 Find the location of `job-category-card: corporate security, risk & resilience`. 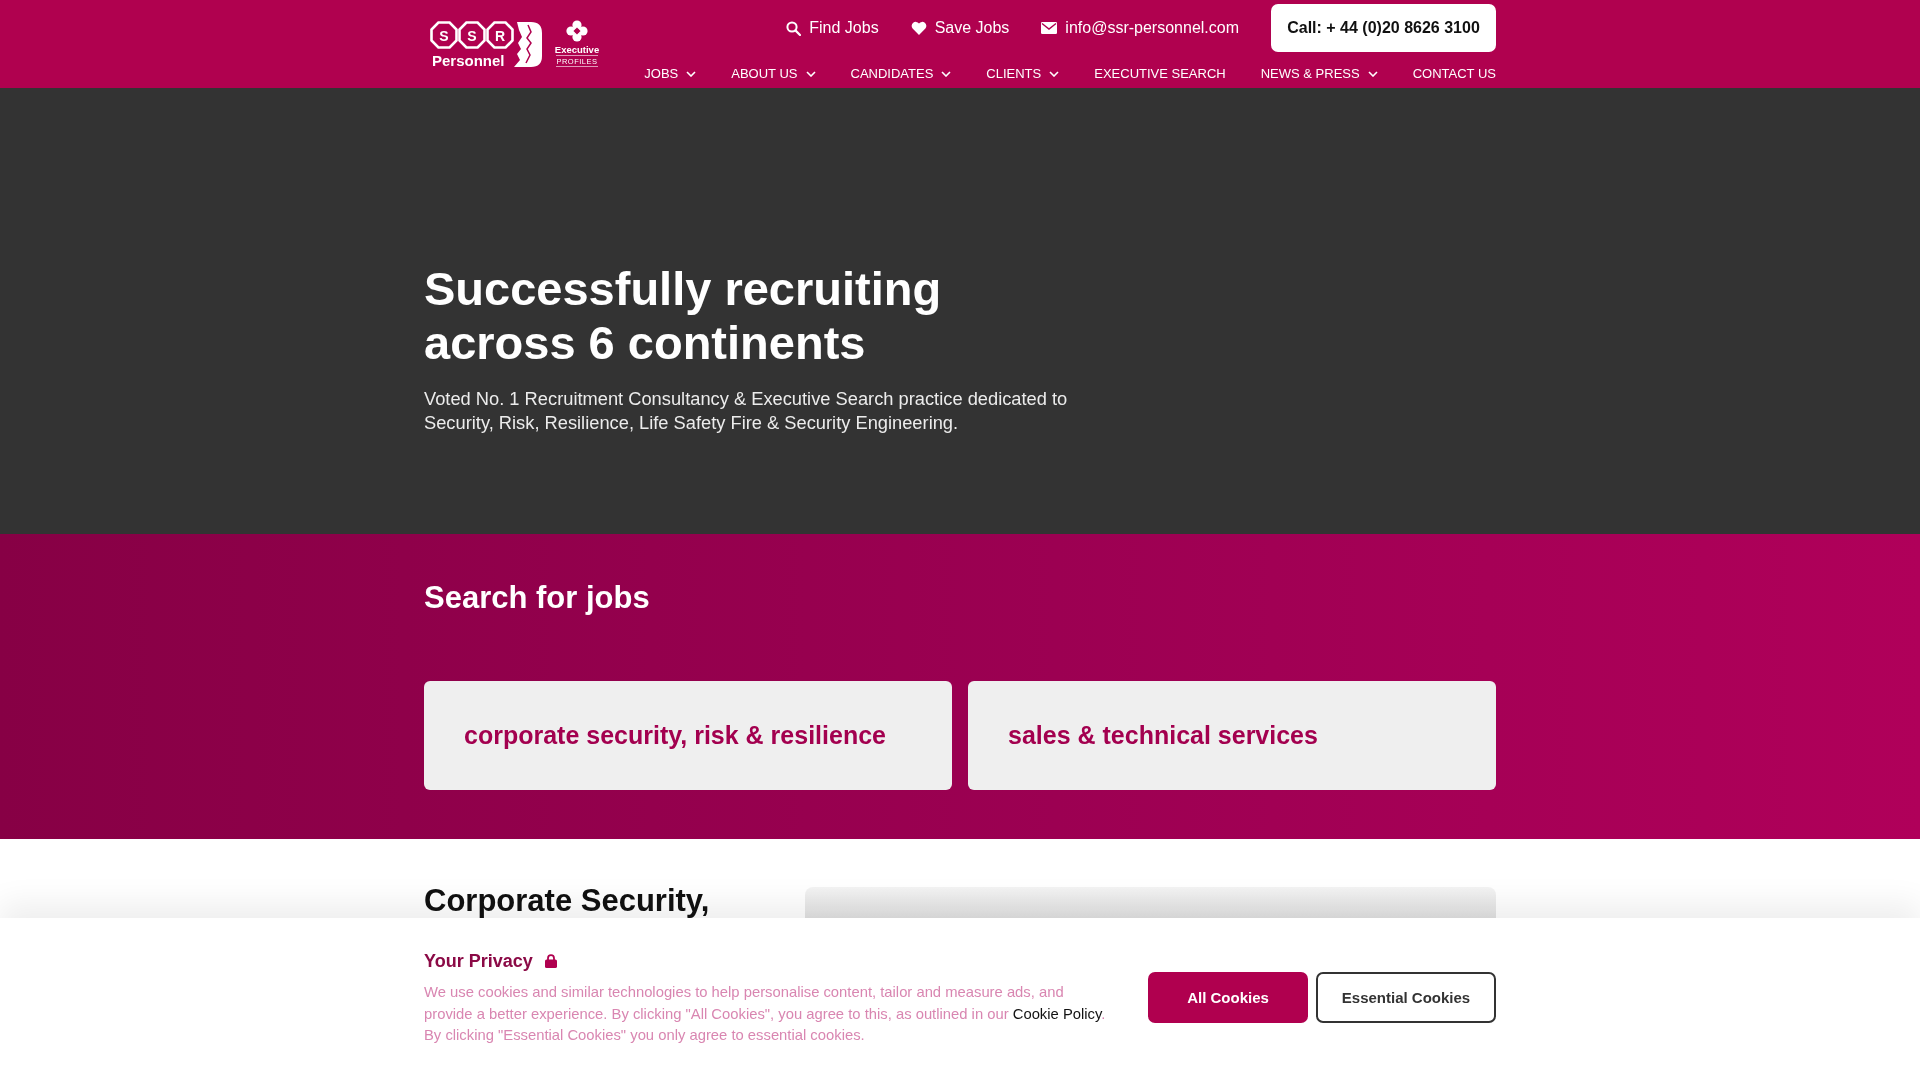

job-category-card: corporate security, risk & resilience is located at coordinates (688, 735).